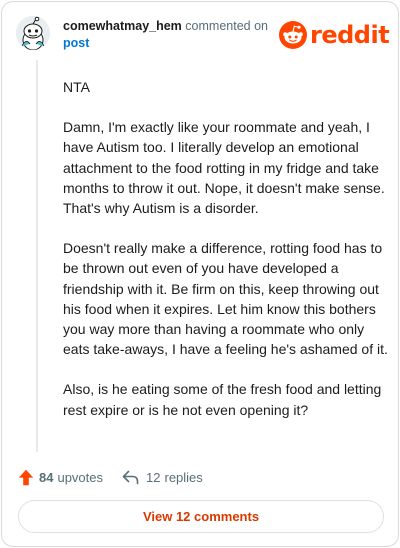 The width and height of the screenshot is (400, 548). Describe the element at coordinates (130, 477) in the screenshot. I see `reply-arrow-icon` at that location.